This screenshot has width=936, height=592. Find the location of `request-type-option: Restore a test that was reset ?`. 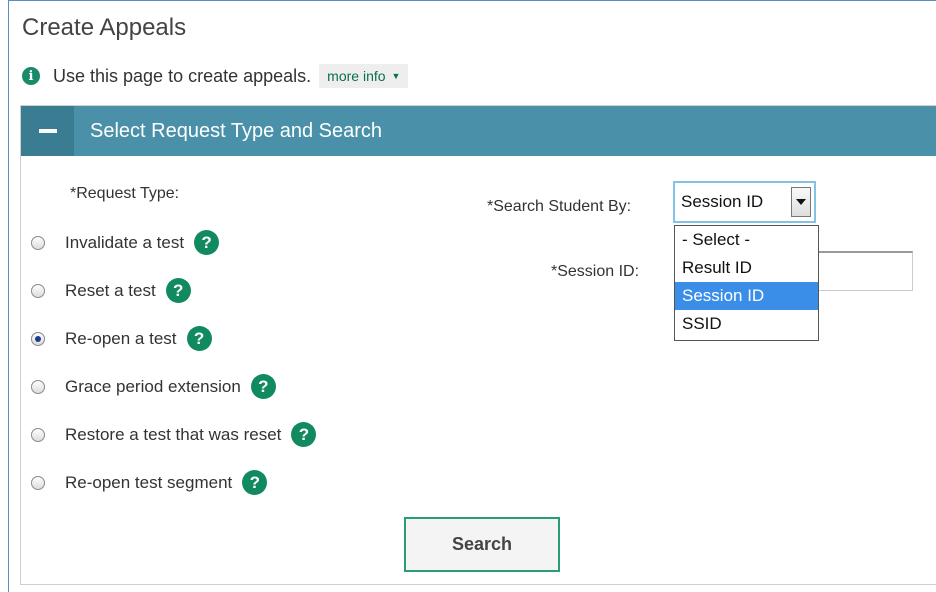

request-type-option: Restore a test that was reset ? is located at coordinates (174, 434).